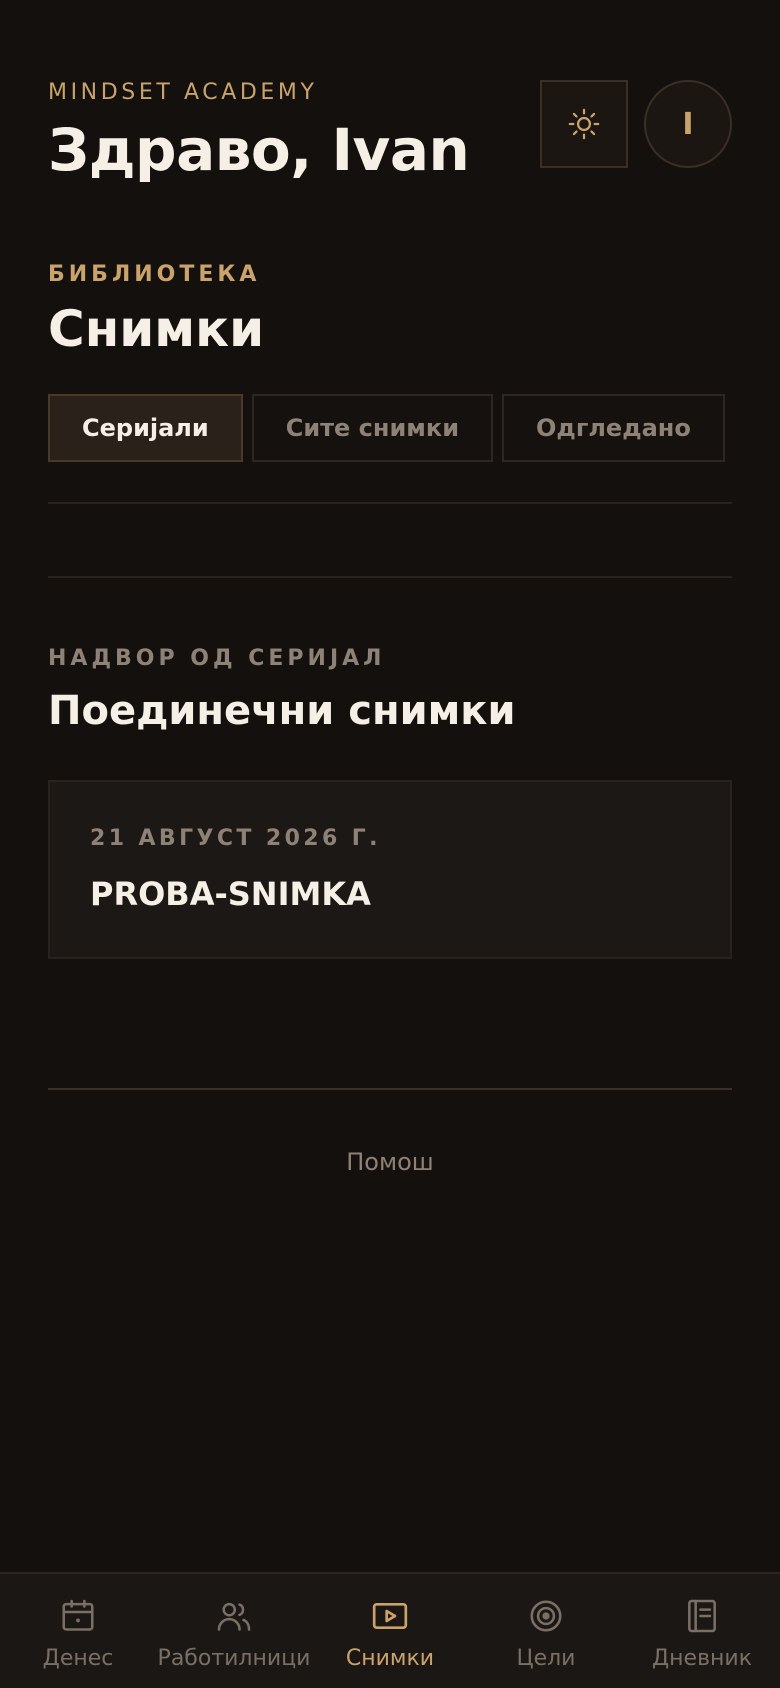 This screenshot has height=1688, width=780. What do you see at coordinates (78, 1658) in the screenshot?
I see `nav-label-today: Денес` at bounding box center [78, 1658].